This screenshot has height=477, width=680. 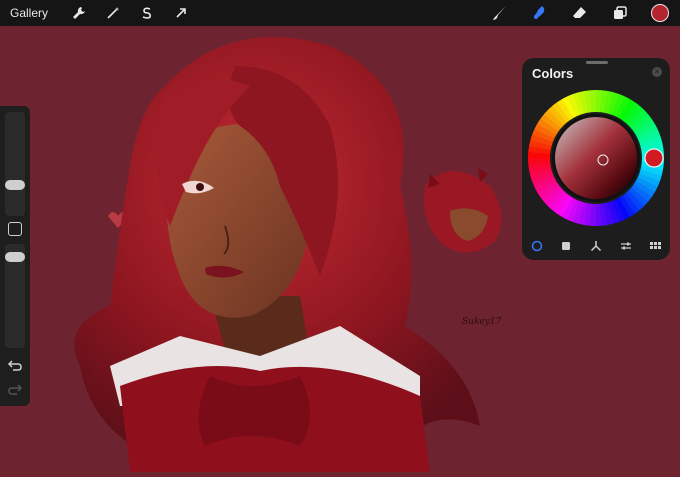 I want to click on close-icon: ×, so click(x=657, y=72).